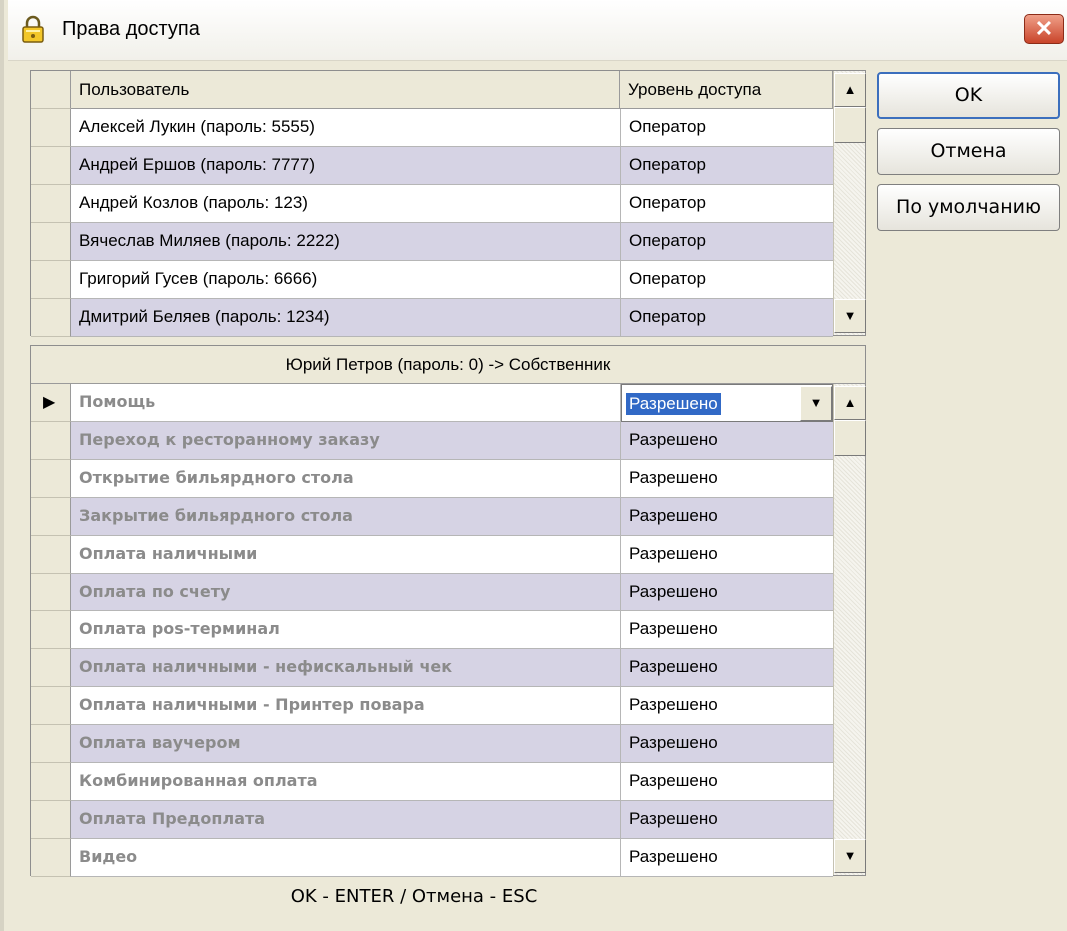 The image size is (1067, 931). What do you see at coordinates (345, 781) in the screenshot?
I see `permission-name-cell: Комбинированная оплата` at bounding box center [345, 781].